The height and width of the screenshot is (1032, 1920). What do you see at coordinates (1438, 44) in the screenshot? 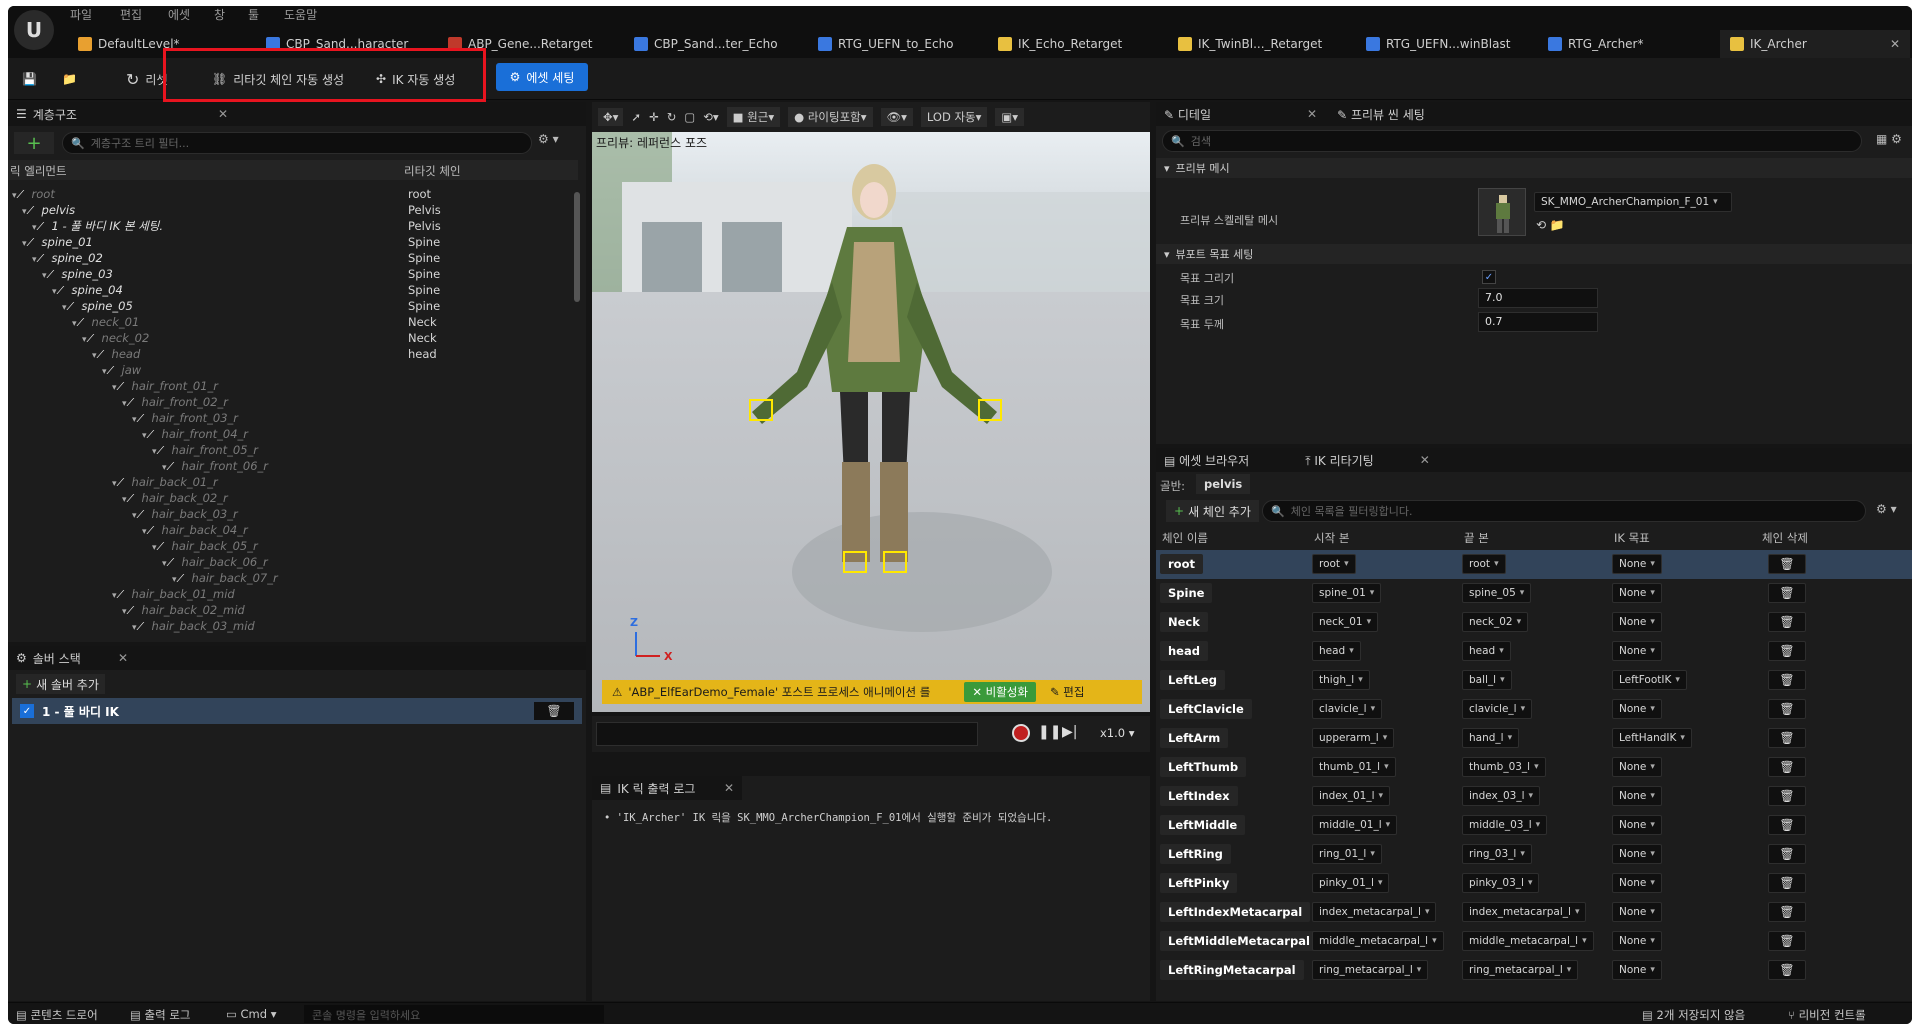
I see `tab-rtg-uefn-twinblast: RTG_UEFN...winBlast` at bounding box center [1438, 44].